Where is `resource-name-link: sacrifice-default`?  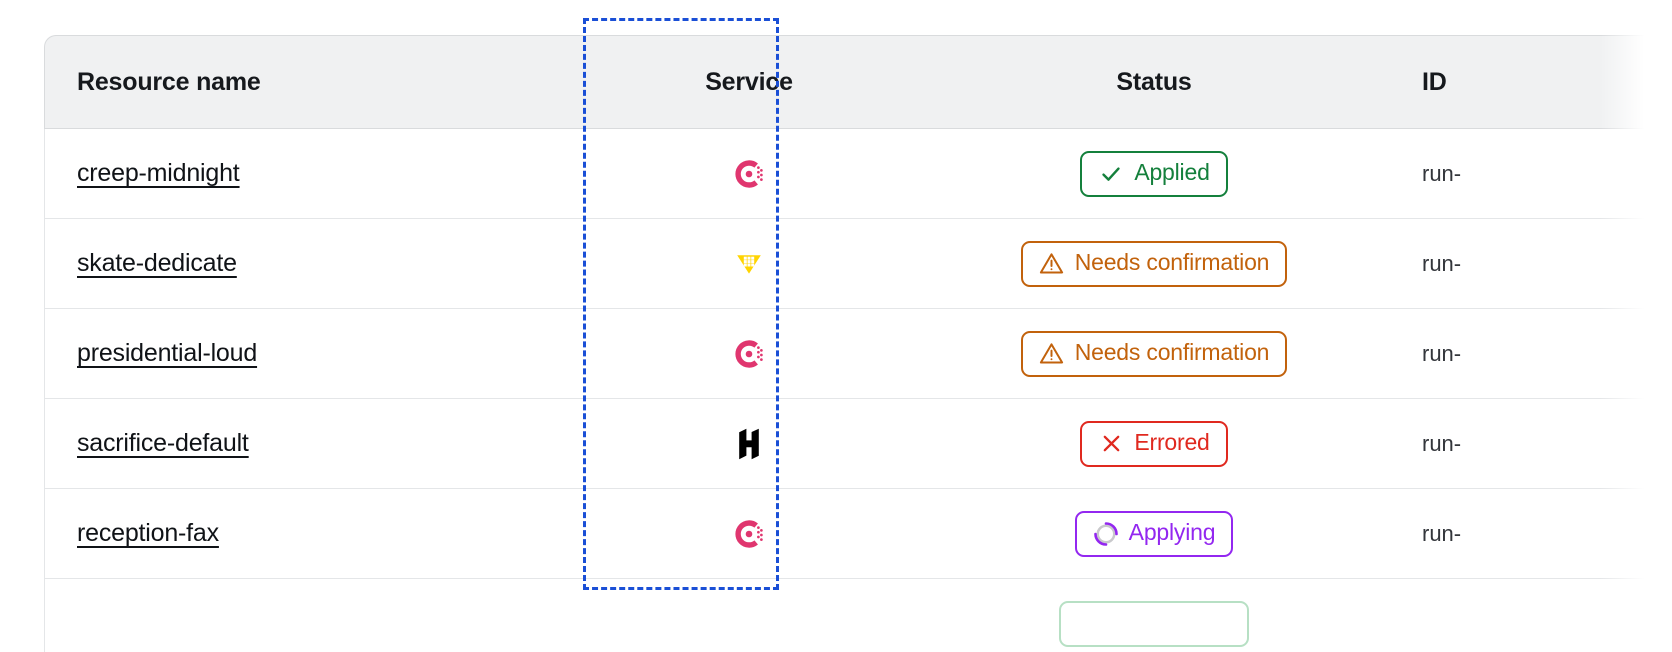
resource-name-link: sacrifice-default is located at coordinates (163, 443).